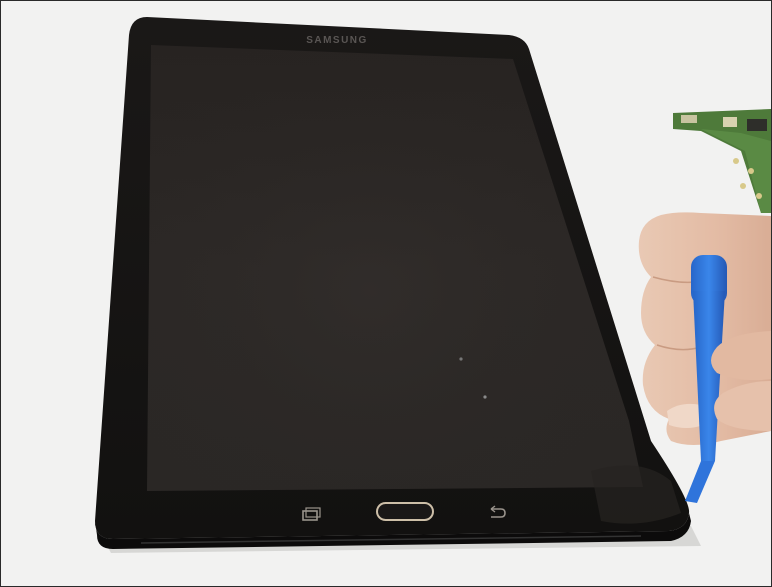 The width and height of the screenshot is (772, 587). I want to click on brand-logo: SAMSUNG, so click(337, 40).